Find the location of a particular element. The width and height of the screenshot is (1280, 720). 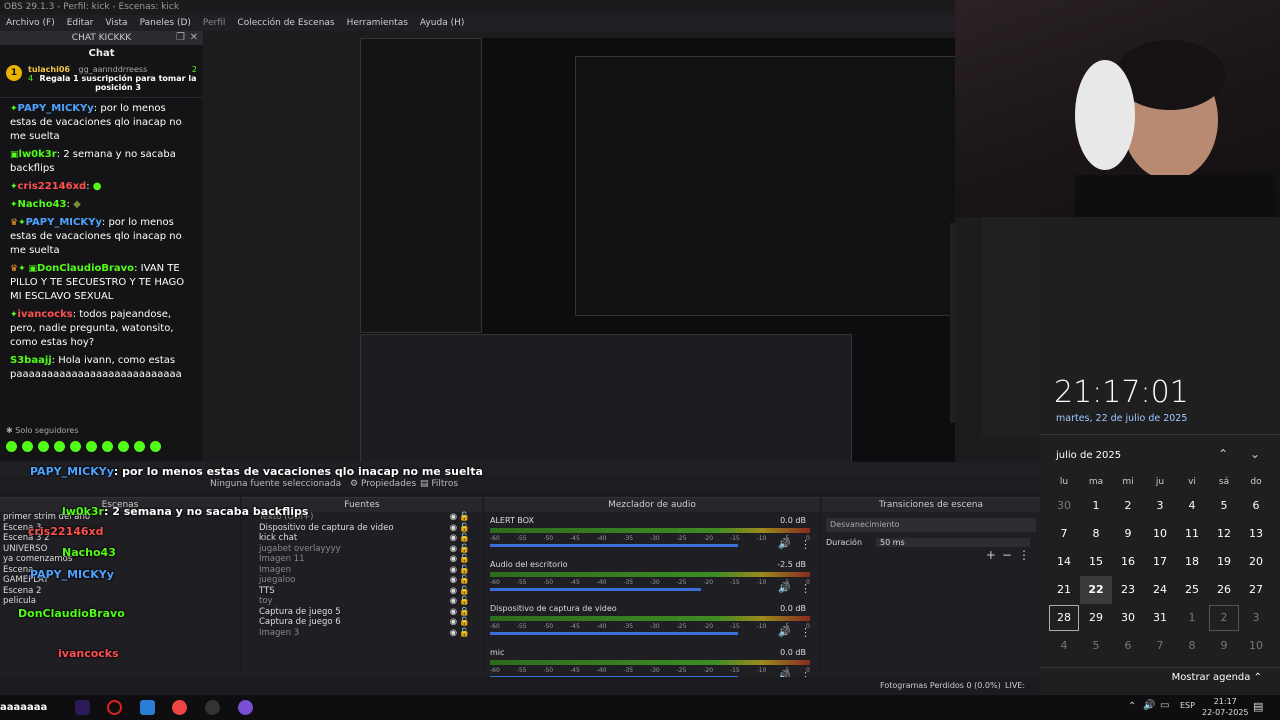

transition-select: Desvanecimiento is located at coordinates (931, 525).